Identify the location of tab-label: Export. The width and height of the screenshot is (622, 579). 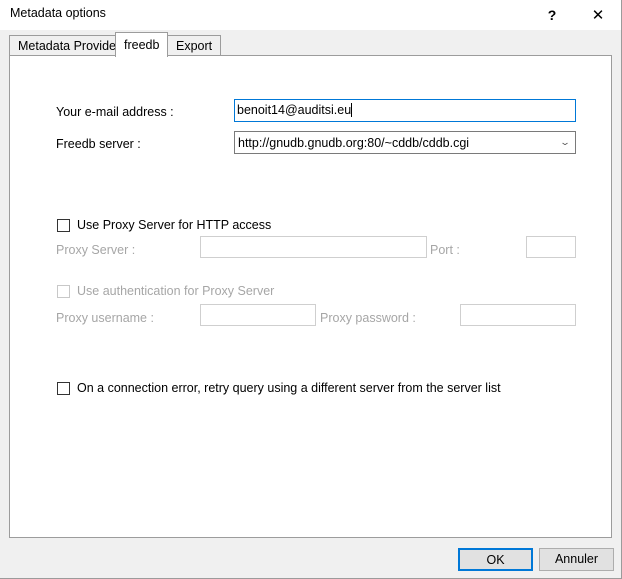
(194, 45).